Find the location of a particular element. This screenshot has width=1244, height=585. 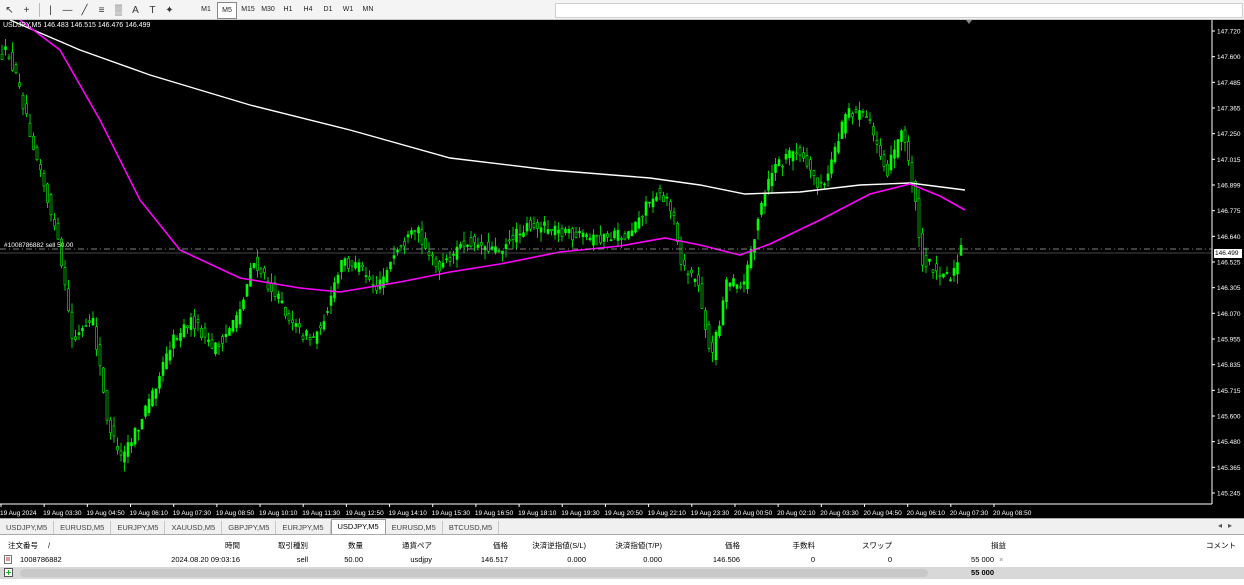

col-current-price: 価格 is located at coordinates (720, 545).